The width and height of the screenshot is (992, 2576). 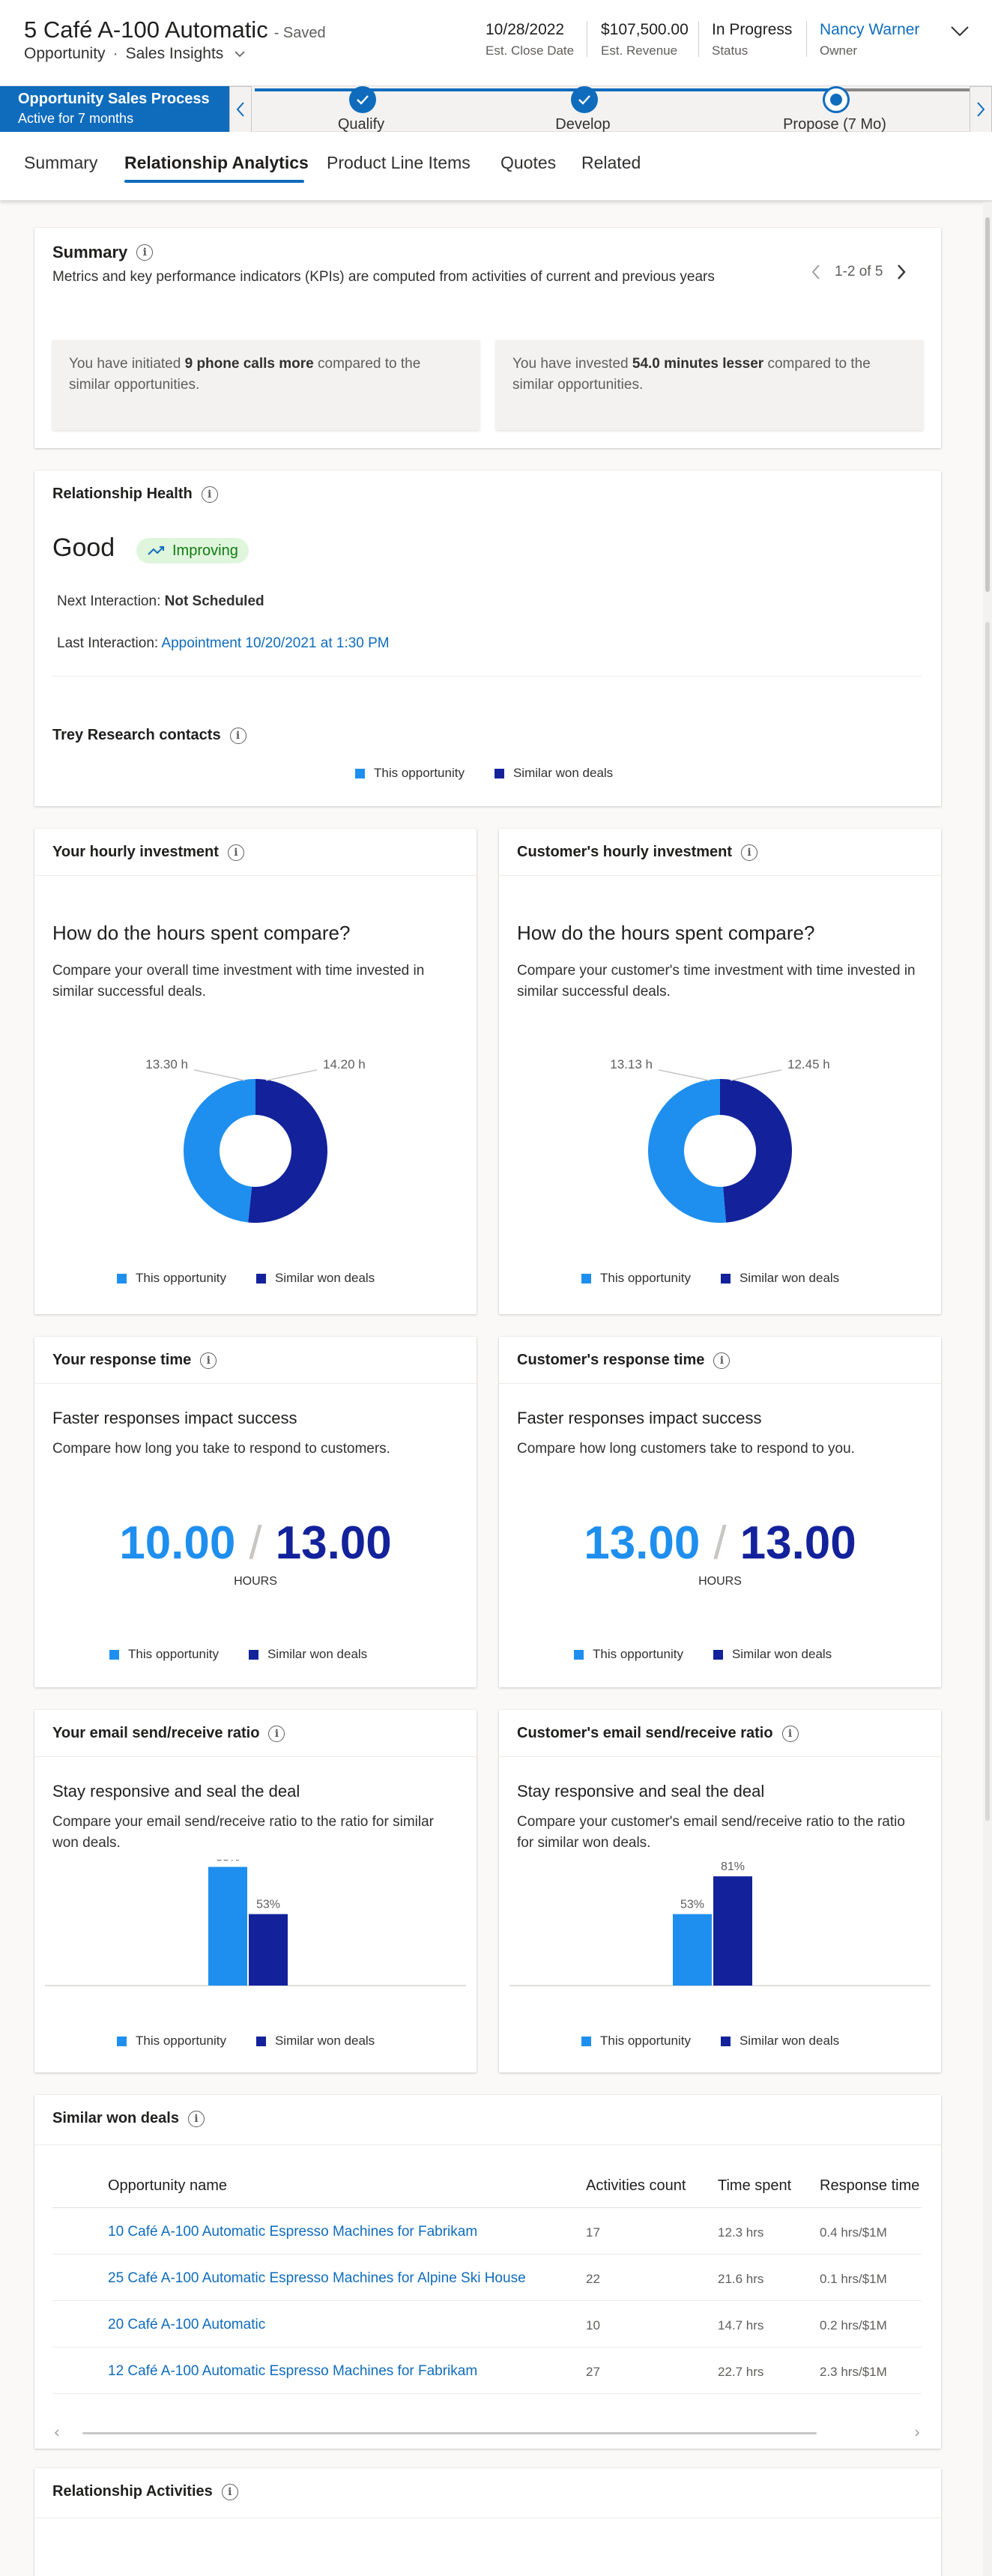 I want to click on data-label-similar-won-deals: 14.20 h, so click(x=344, y=1064).